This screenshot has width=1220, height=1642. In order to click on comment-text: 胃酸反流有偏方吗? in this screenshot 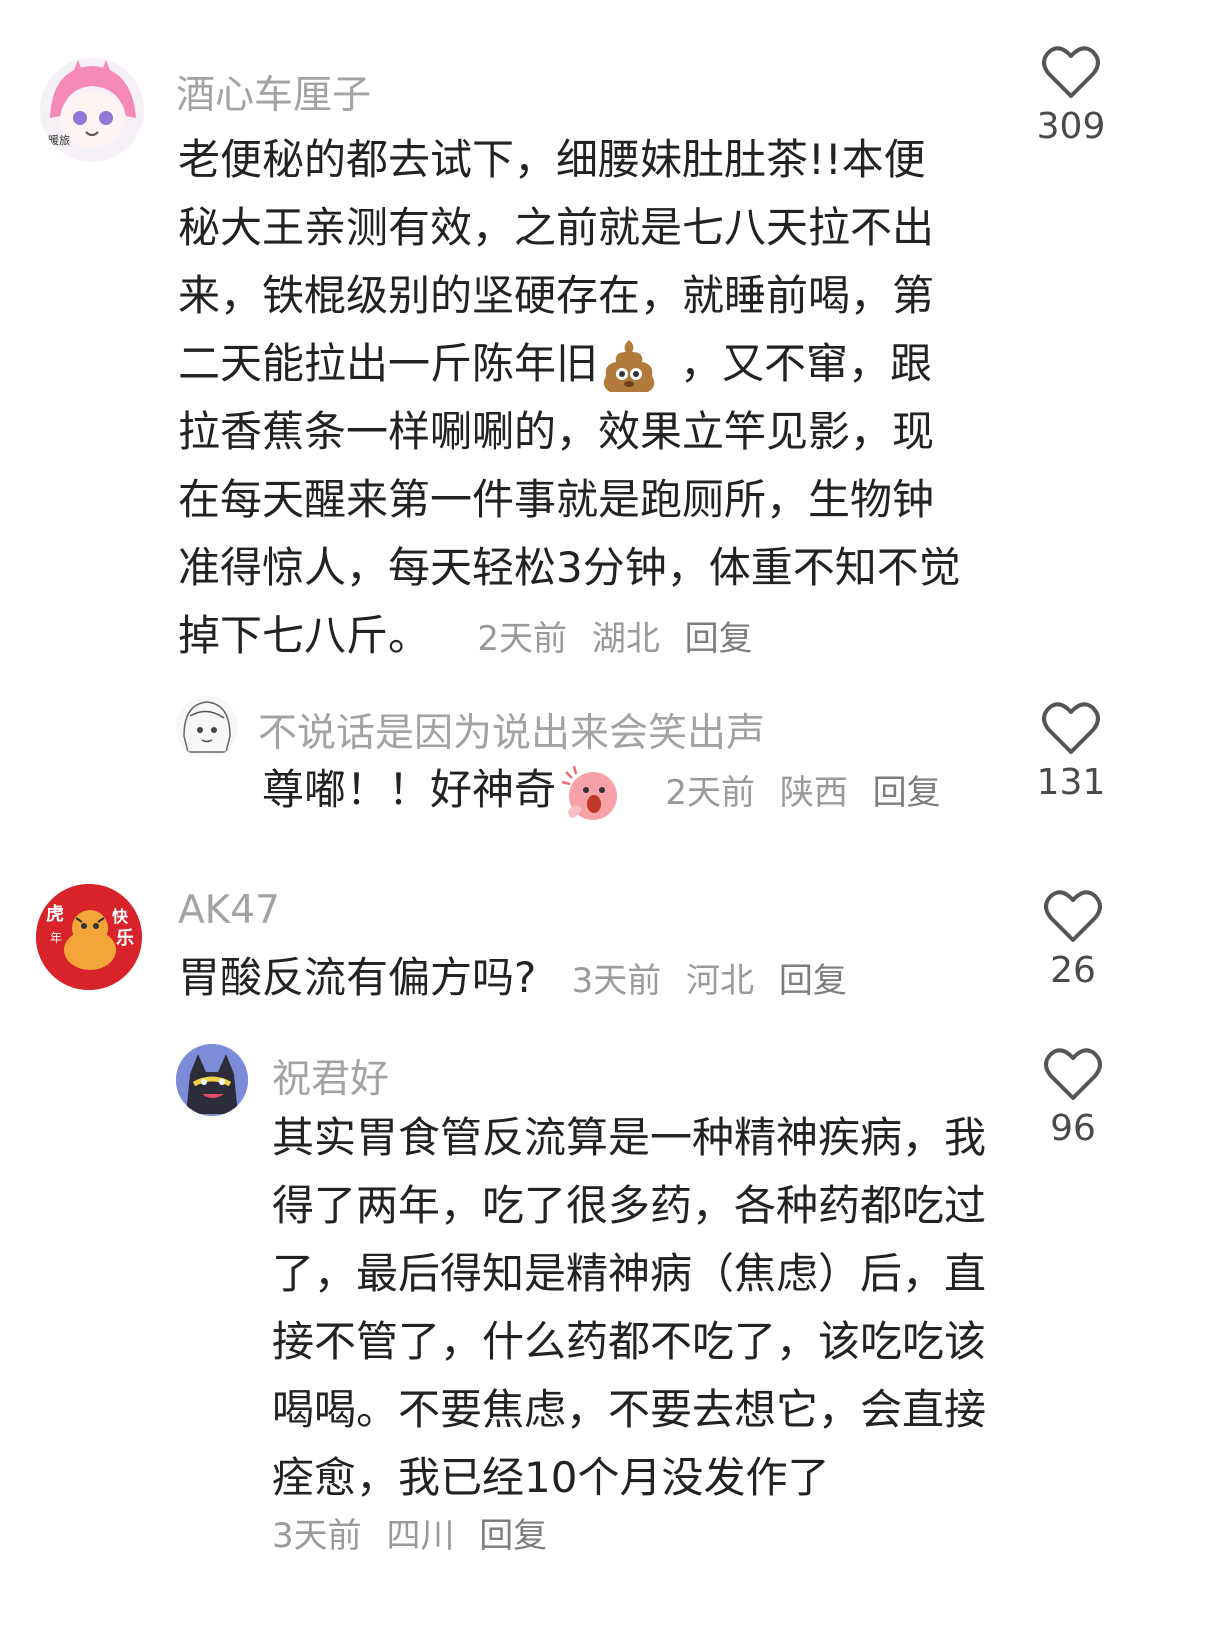, I will do `click(357, 977)`.